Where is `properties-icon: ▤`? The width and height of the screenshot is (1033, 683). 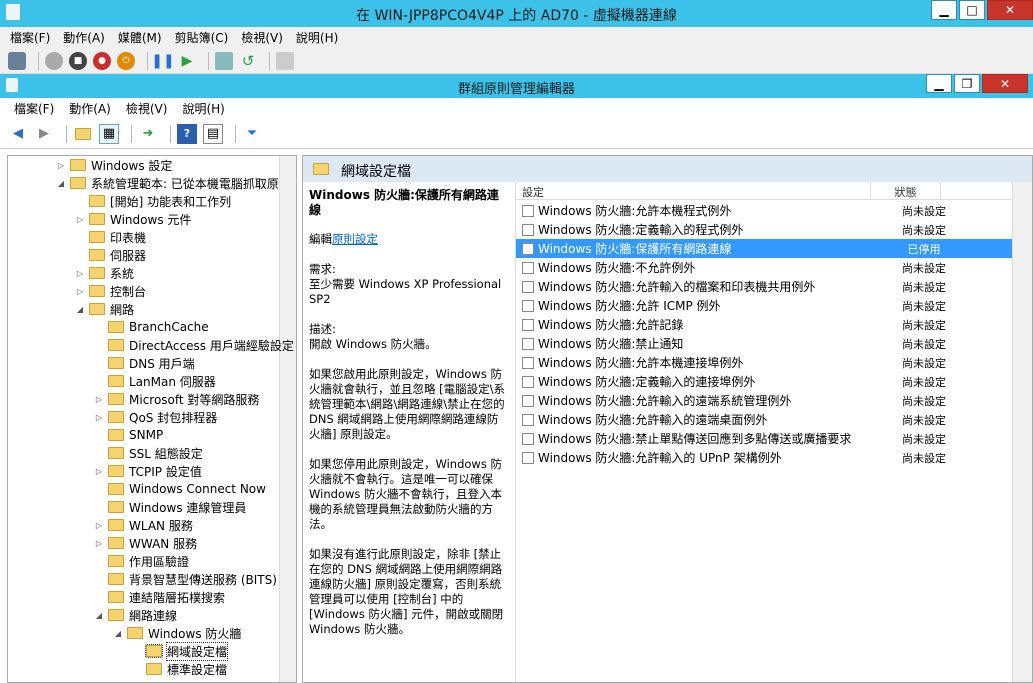 properties-icon: ▤ is located at coordinates (213, 133).